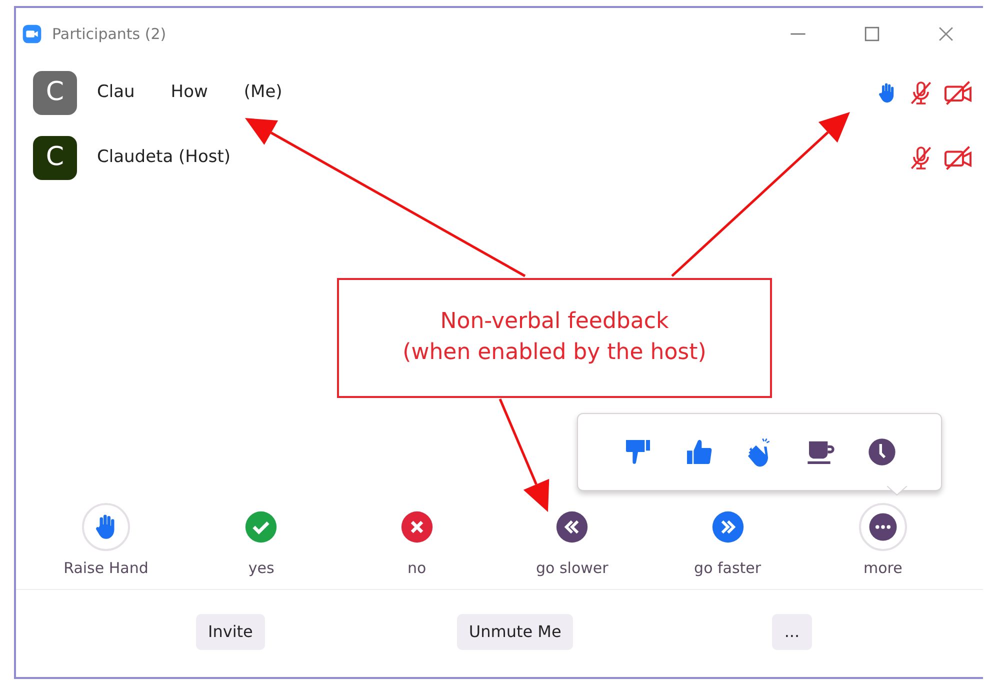  What do you see at coordinates (109, 34) in the screenshot?
I see `window-title: Participants (2)` at bounding box center [109, 34].